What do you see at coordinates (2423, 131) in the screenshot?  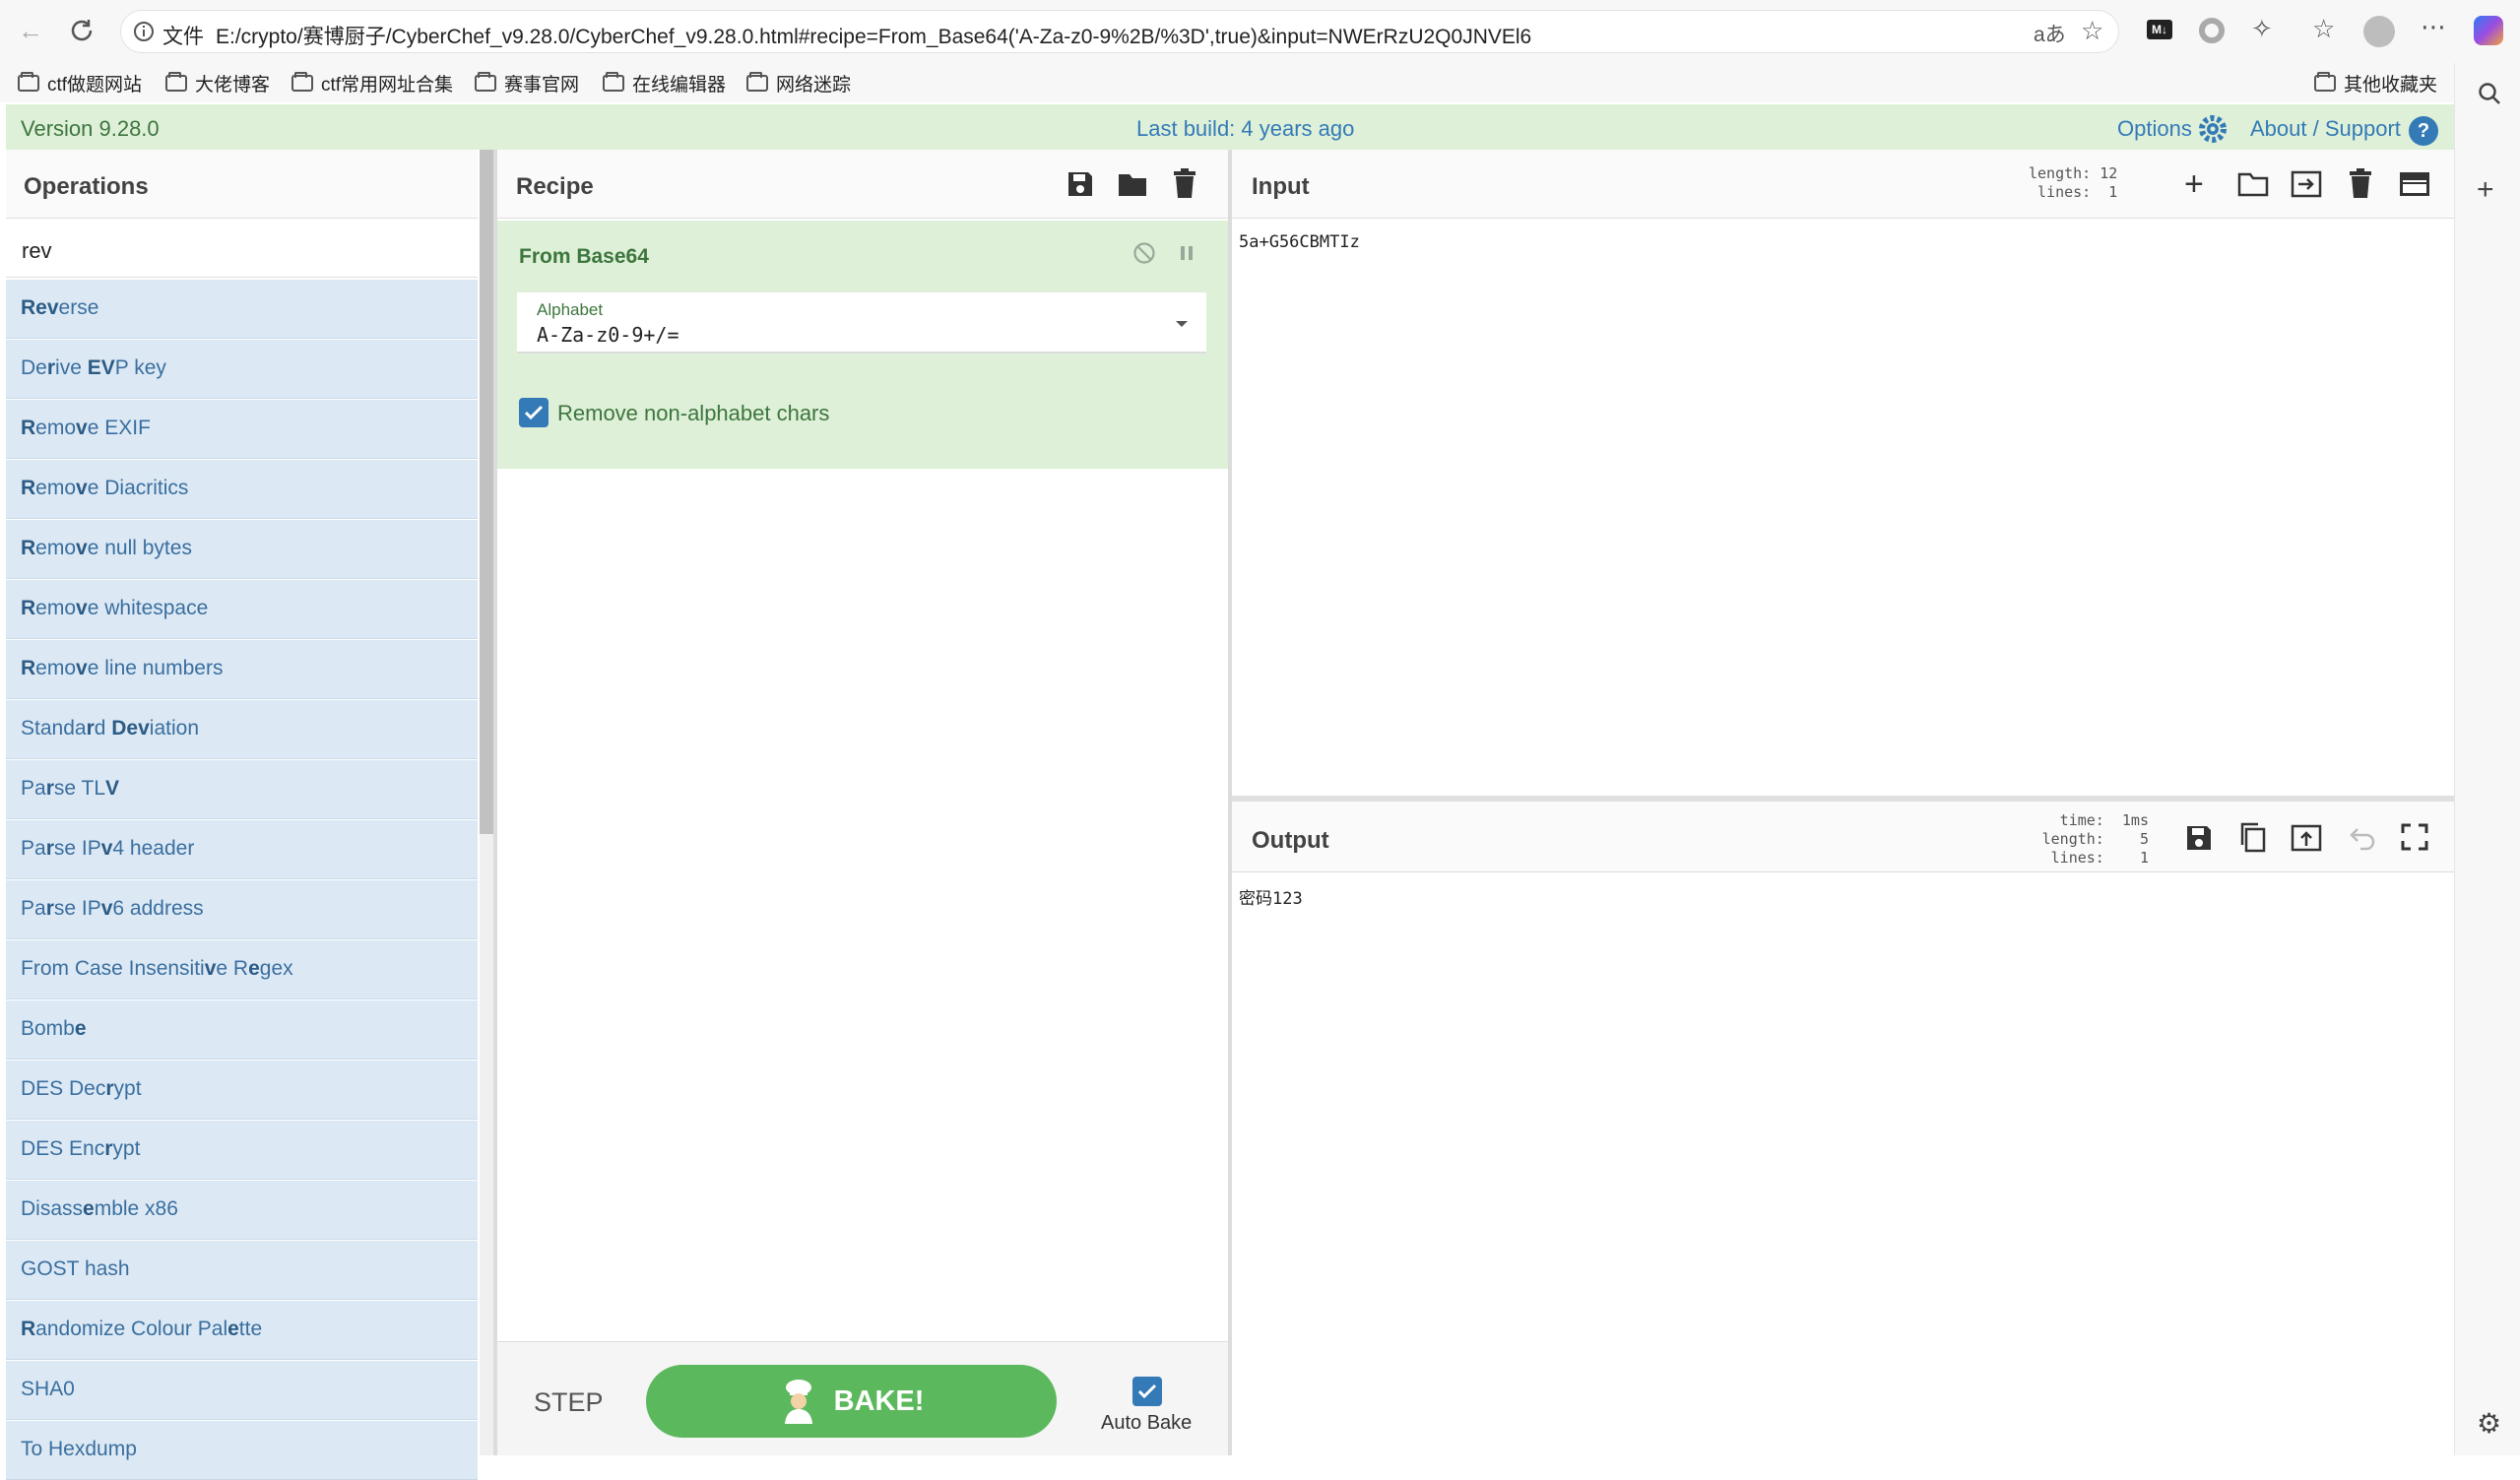 I see `help-icon: ?` at bounding box center [2423, 131].